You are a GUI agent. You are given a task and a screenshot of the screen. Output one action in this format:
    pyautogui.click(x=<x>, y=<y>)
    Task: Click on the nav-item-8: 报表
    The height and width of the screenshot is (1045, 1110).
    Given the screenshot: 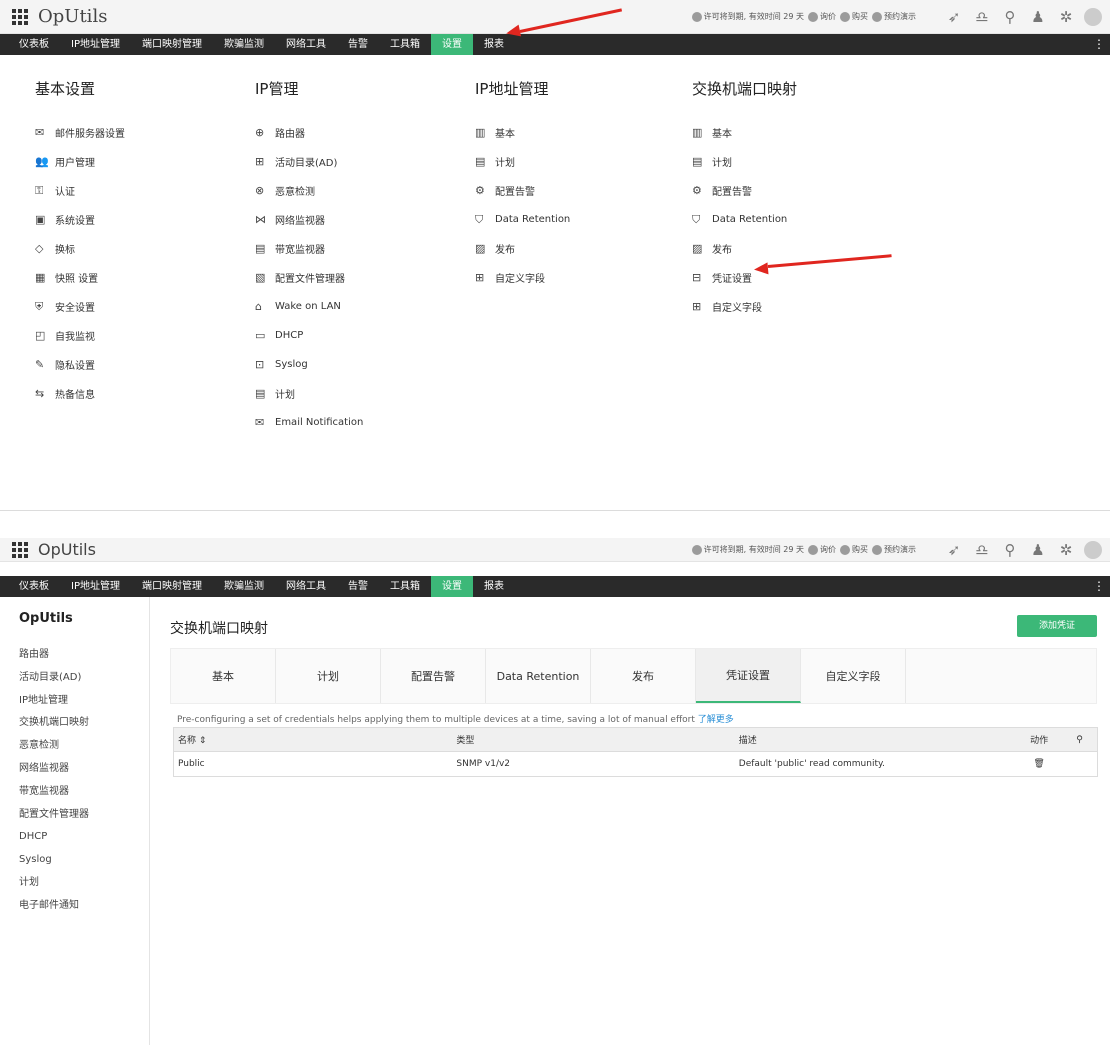 What is the action you would take?
    pyautogui.click(x=494, y=586)
    